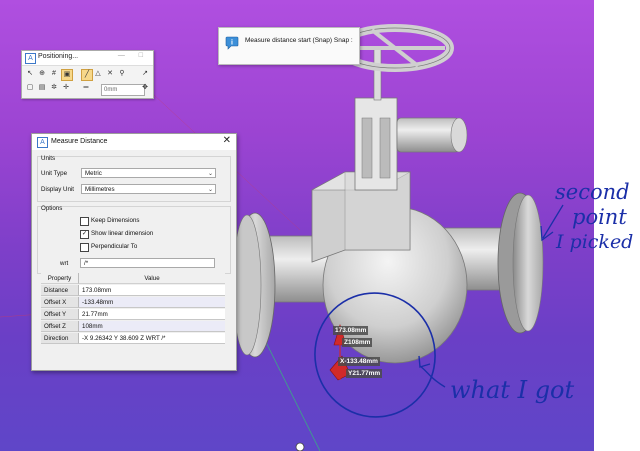  I want to click on row-property: Direction, so click(60, 338).